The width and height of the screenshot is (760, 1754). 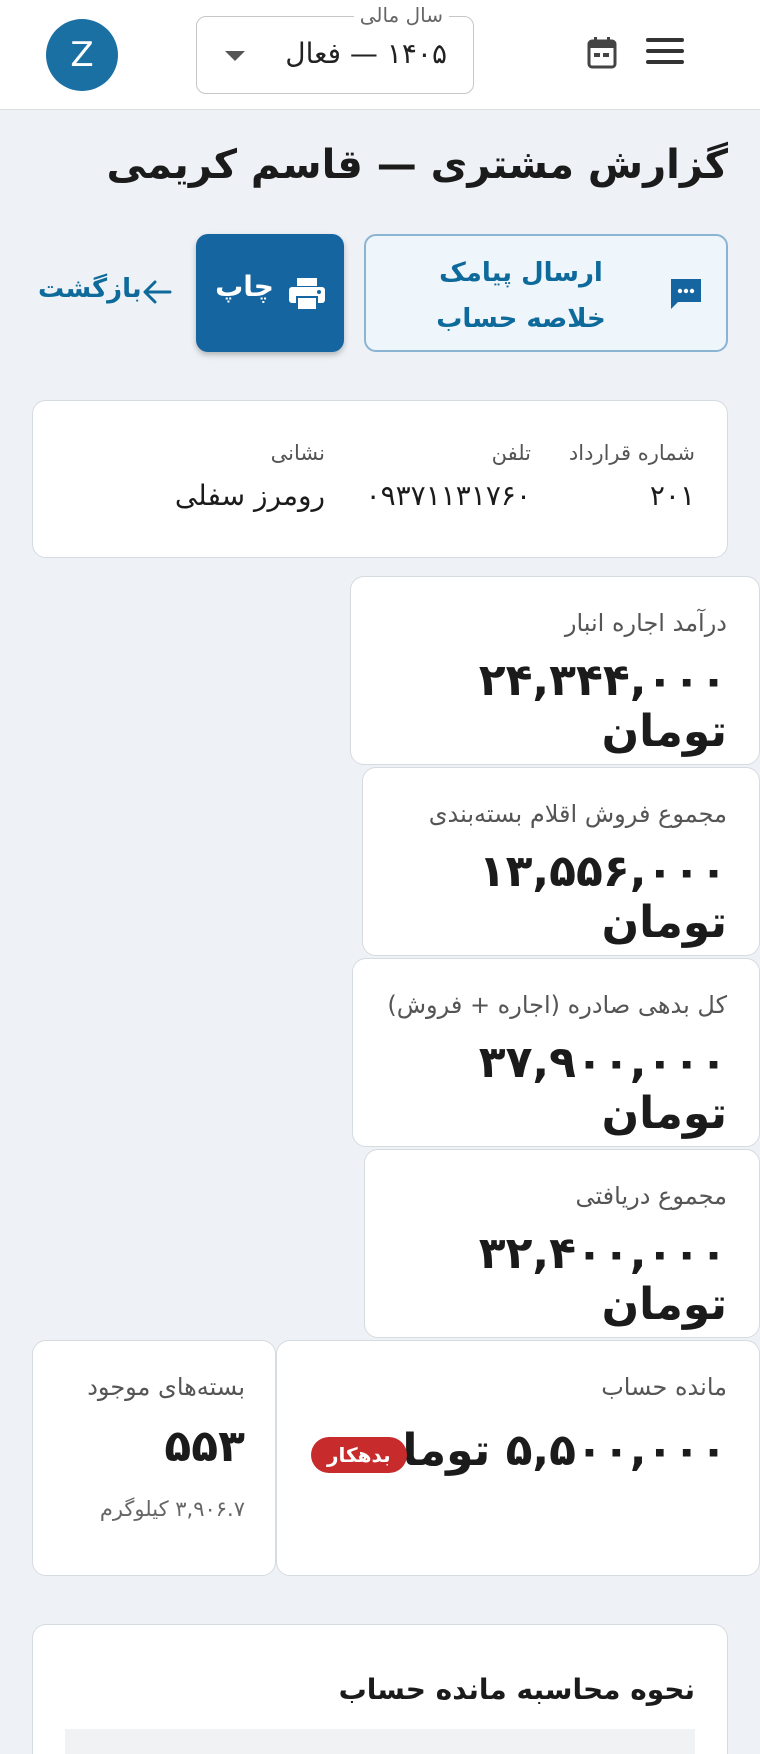 I want to click on stat-card-balance: مانده حساب ۵,۵۰۰,۰۰۰ تومان بدهکار, so click(x=518, y=1458).